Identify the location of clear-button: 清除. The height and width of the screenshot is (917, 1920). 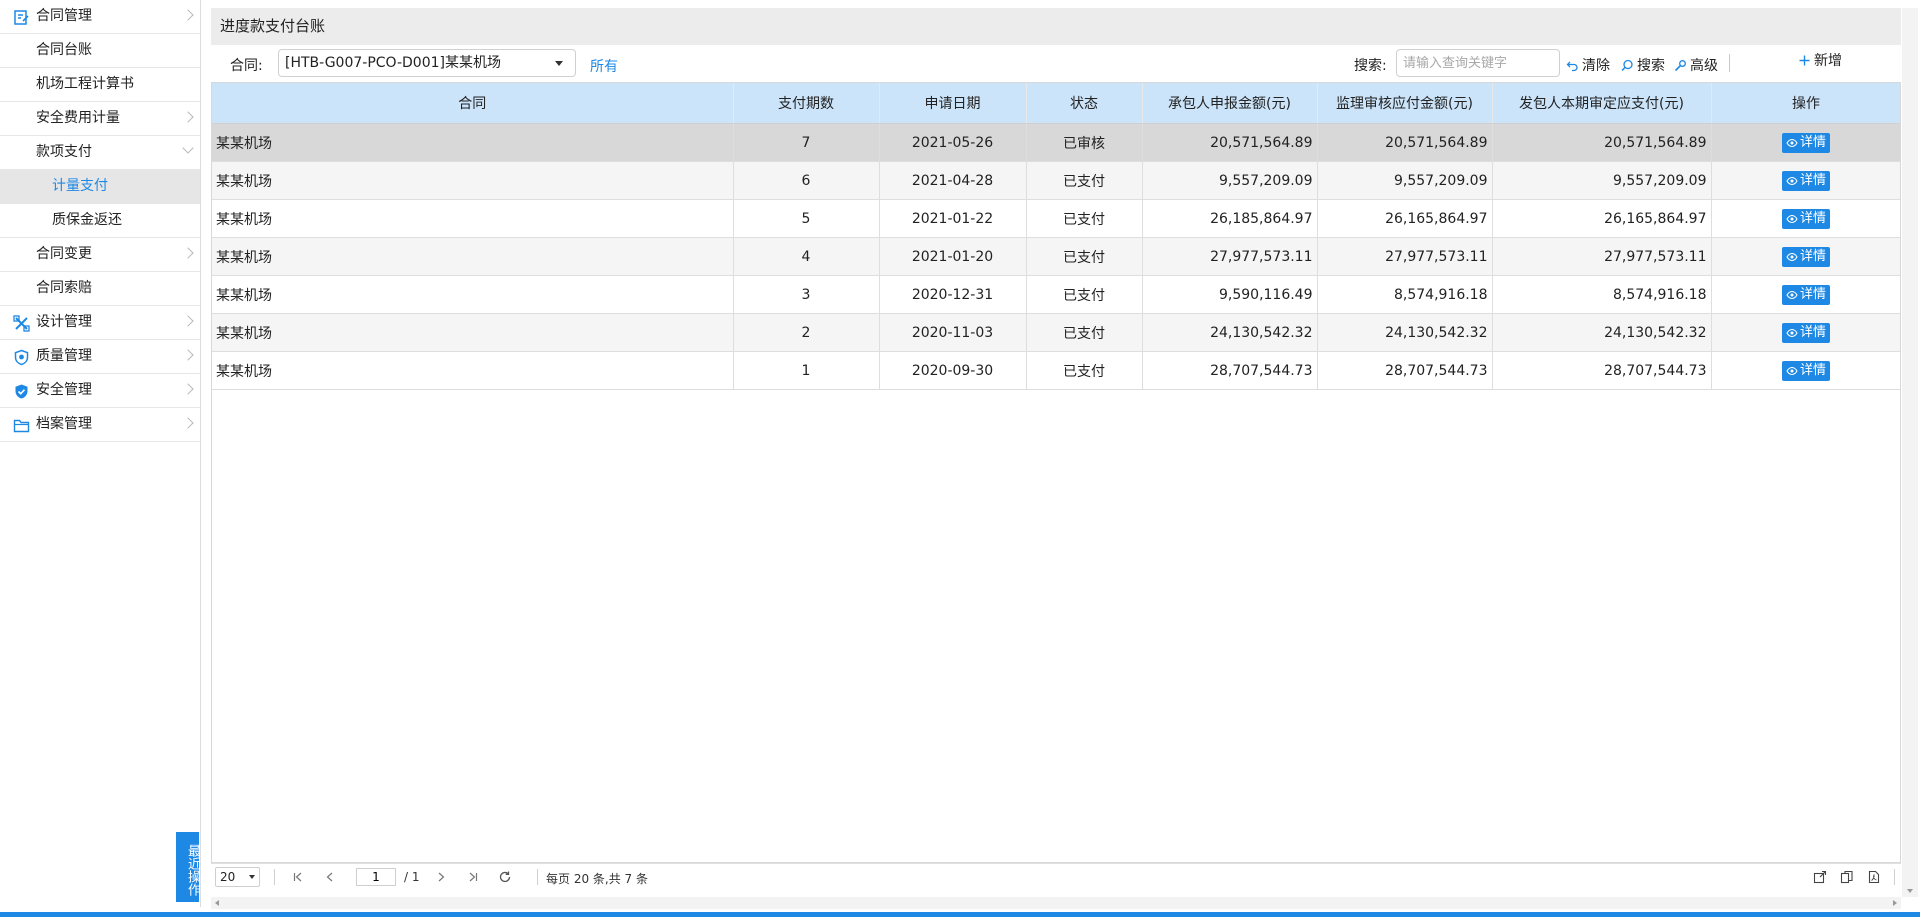
(1588, 65).